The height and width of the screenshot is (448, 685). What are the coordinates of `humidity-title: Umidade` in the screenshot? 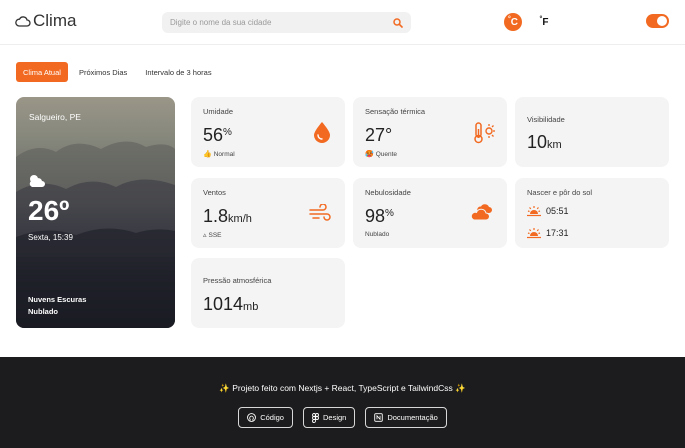 It's located at (218, 111).